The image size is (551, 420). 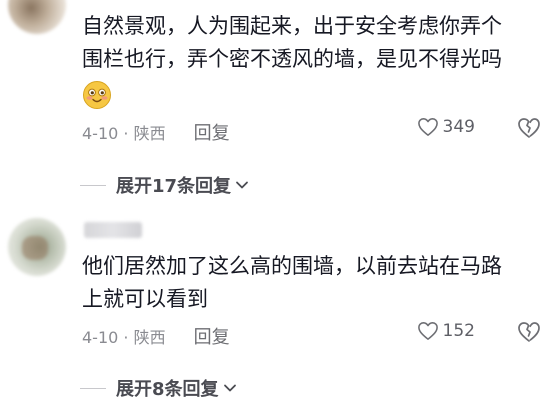 I want to click on comment-text-line: 他们居然加了这么高的围墙，以前去站在马路, so click(x=292, y=266).